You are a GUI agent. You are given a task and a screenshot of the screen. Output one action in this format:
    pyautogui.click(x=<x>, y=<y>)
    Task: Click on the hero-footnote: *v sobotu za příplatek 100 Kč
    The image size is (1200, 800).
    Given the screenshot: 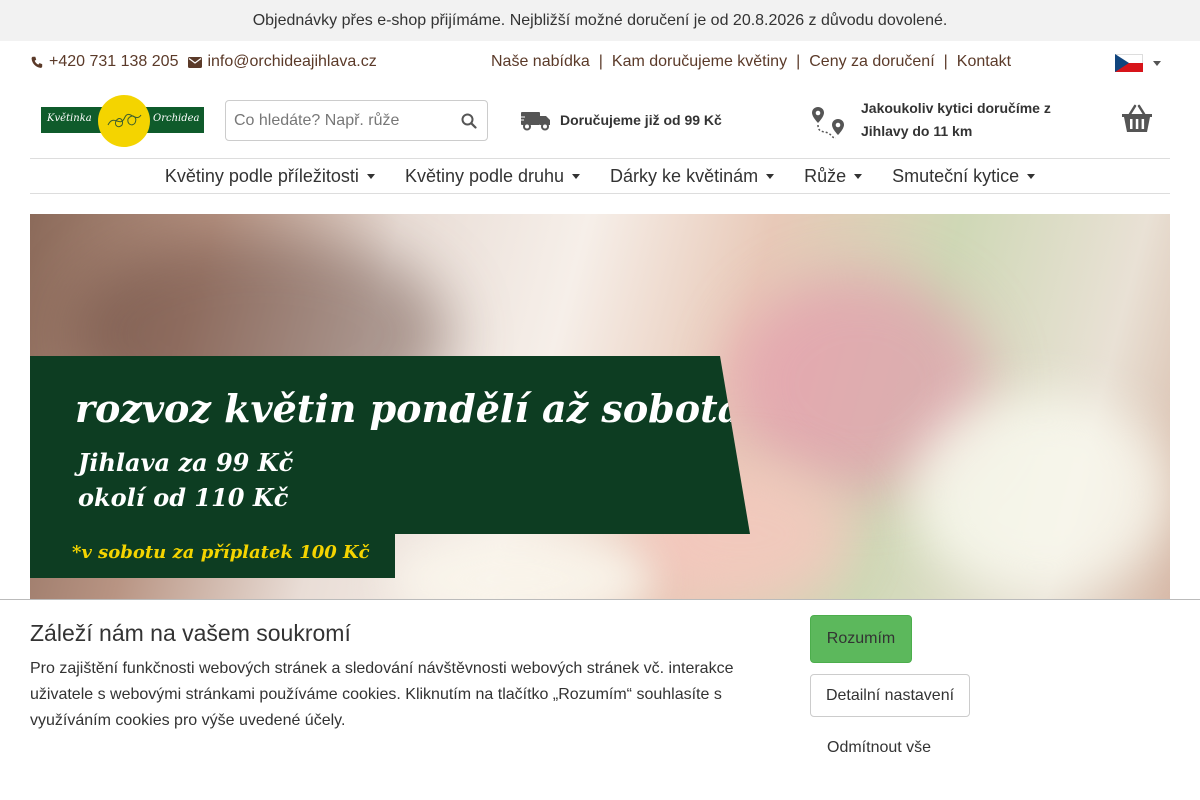 What is the action you would take?
    pyautogui.click(x=221, y=552)
    